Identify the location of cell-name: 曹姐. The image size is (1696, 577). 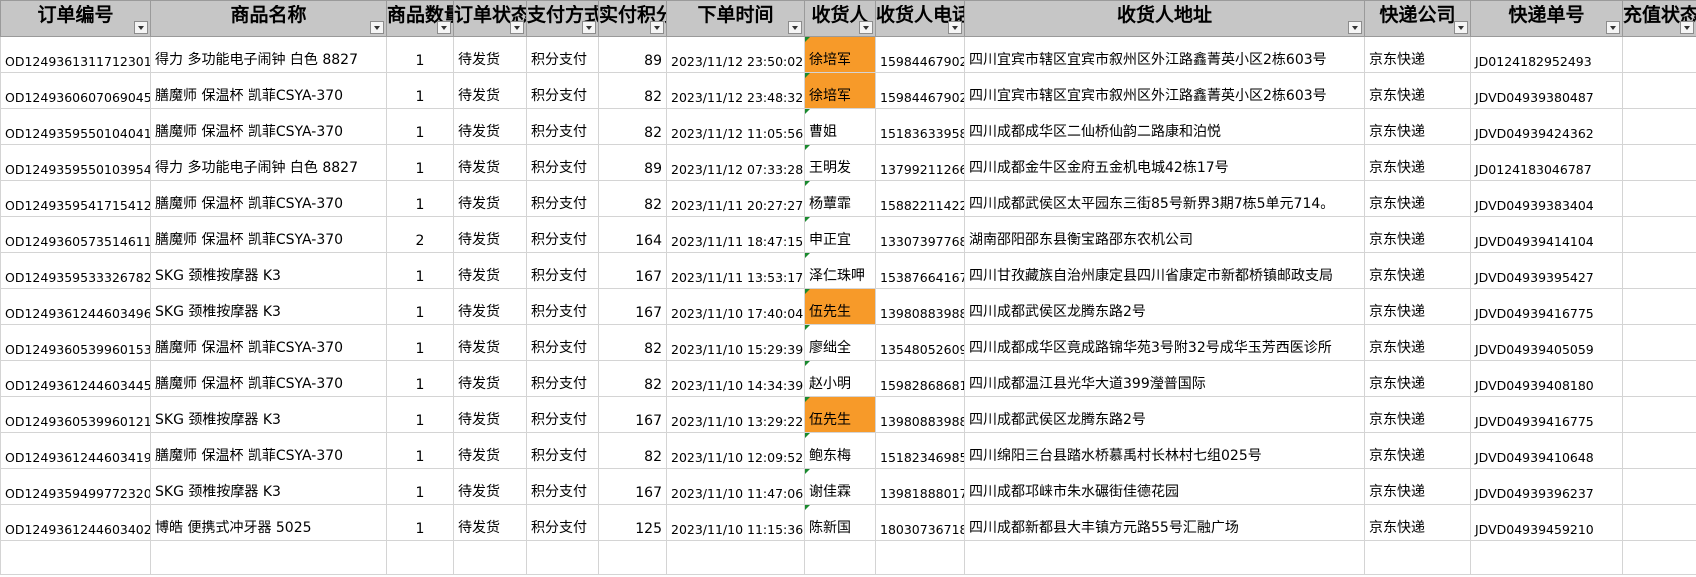
(840, 126).